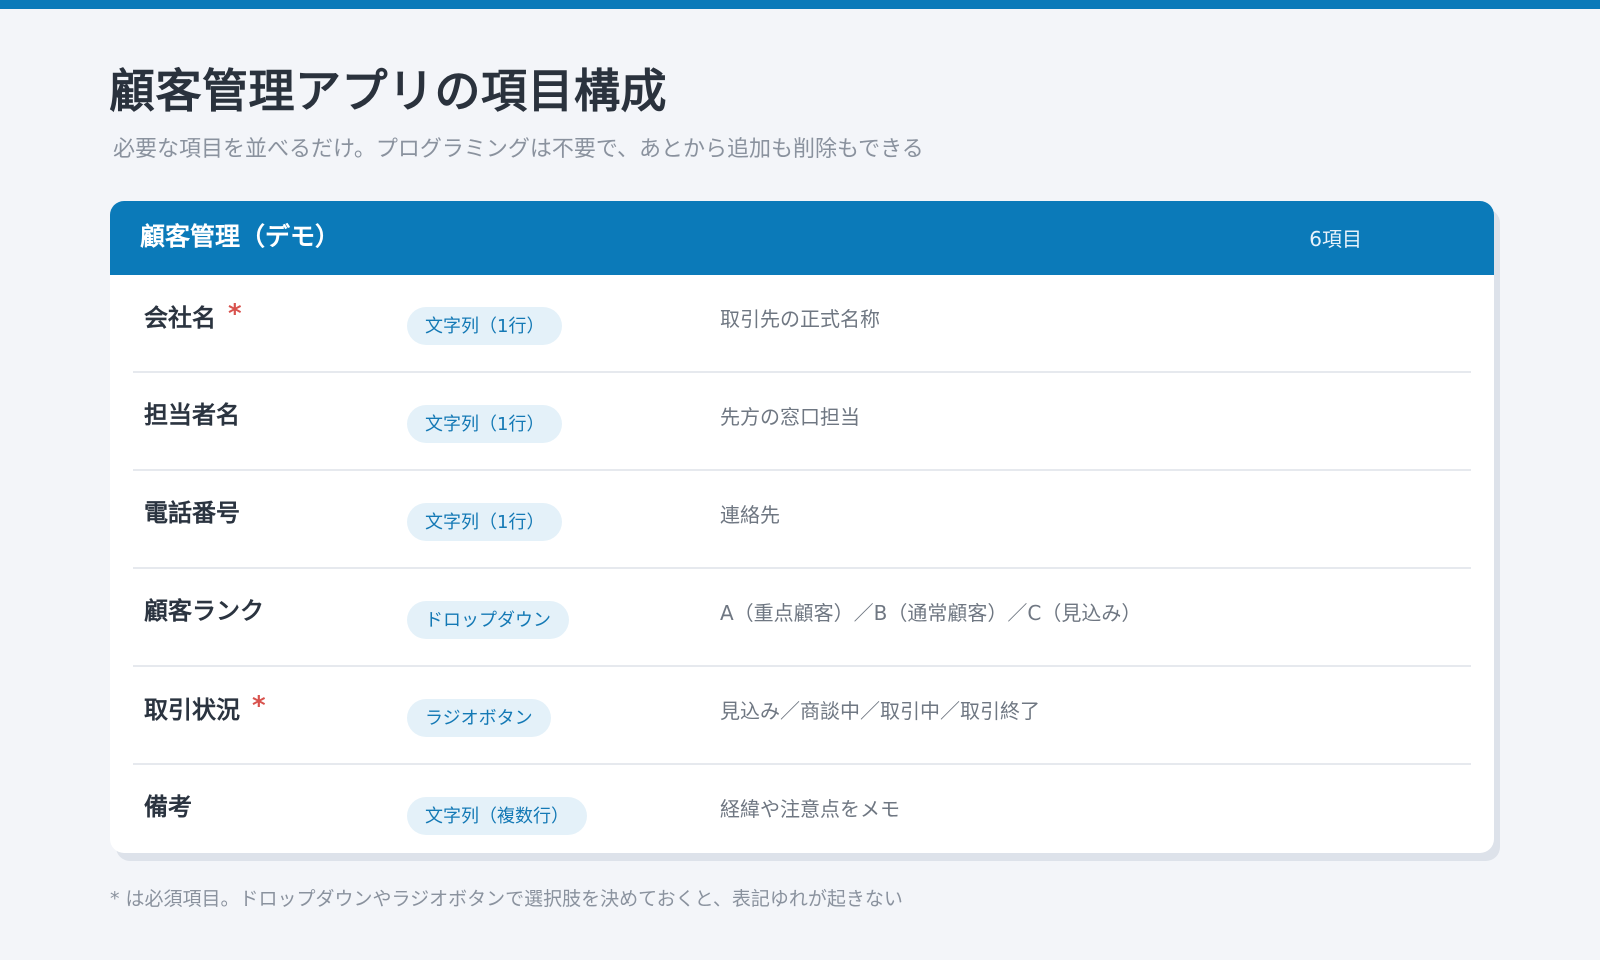 Image resolution: width=1600 pixels, height=960 pixels. Describe the element at coordinates (488, 620) in the screenshot. I see `field-type-badge: ドロップダウン` at that location.